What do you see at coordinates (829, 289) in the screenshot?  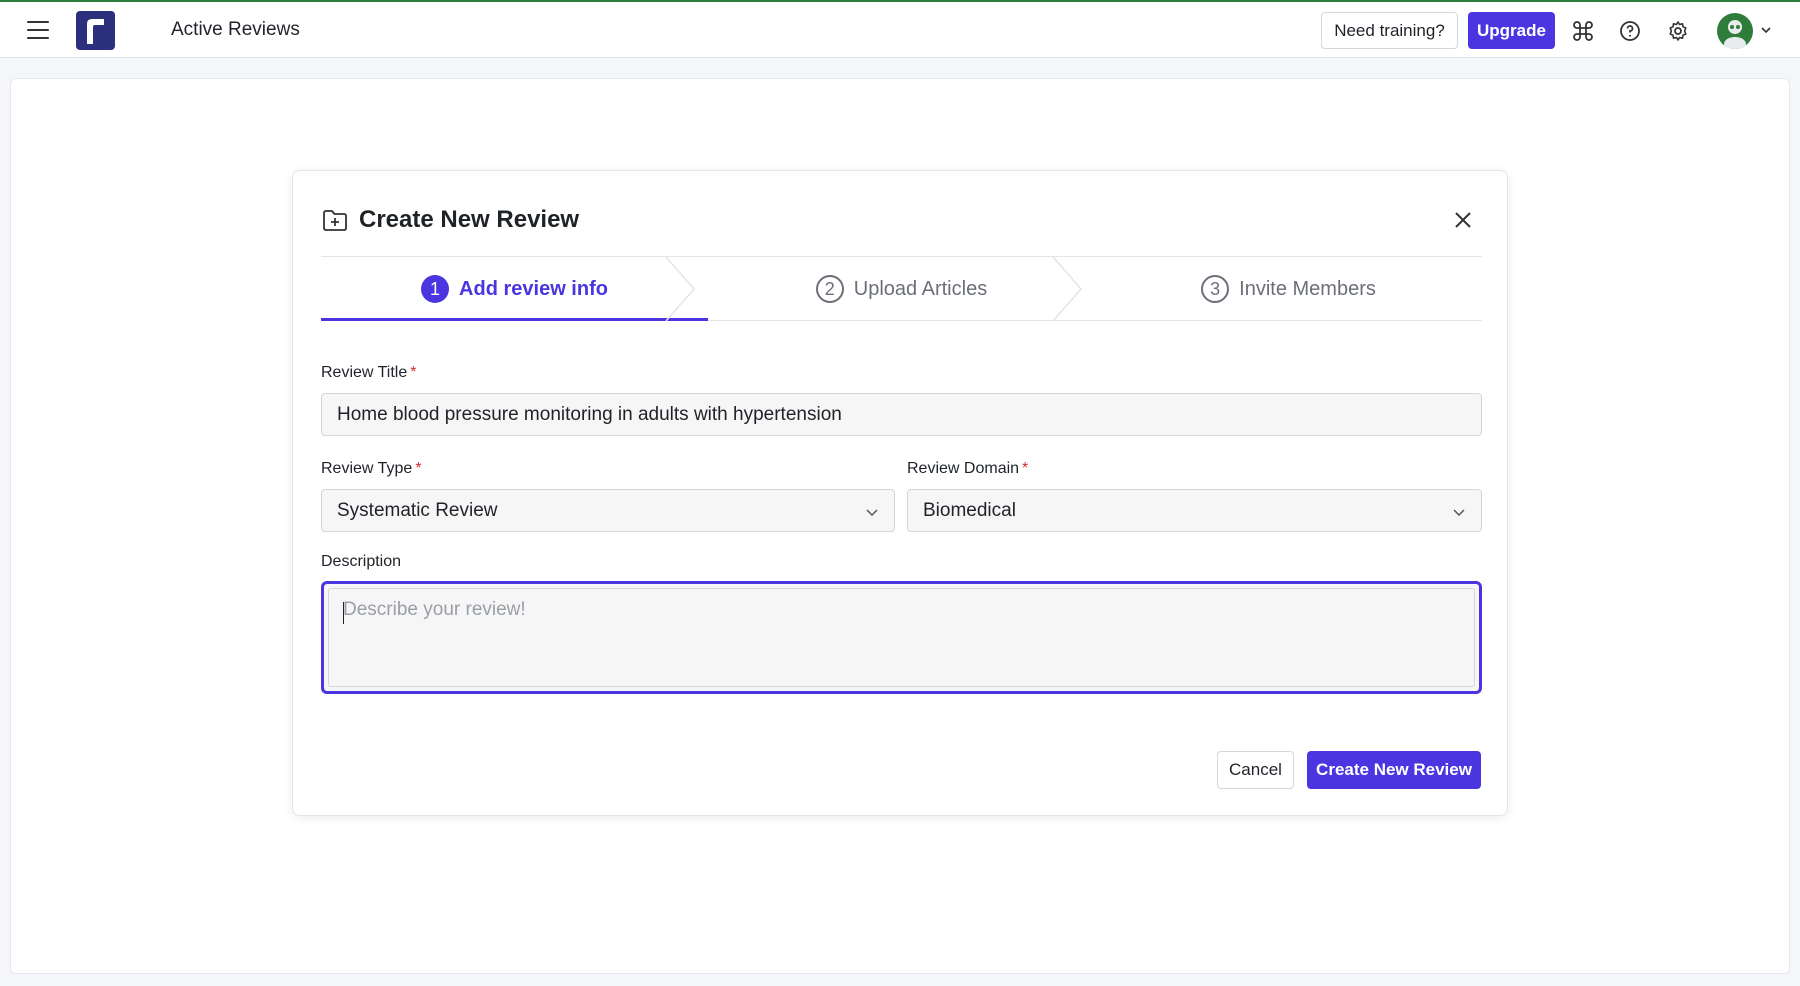 I see `step-number: 2` at bounding box center [829, 289].